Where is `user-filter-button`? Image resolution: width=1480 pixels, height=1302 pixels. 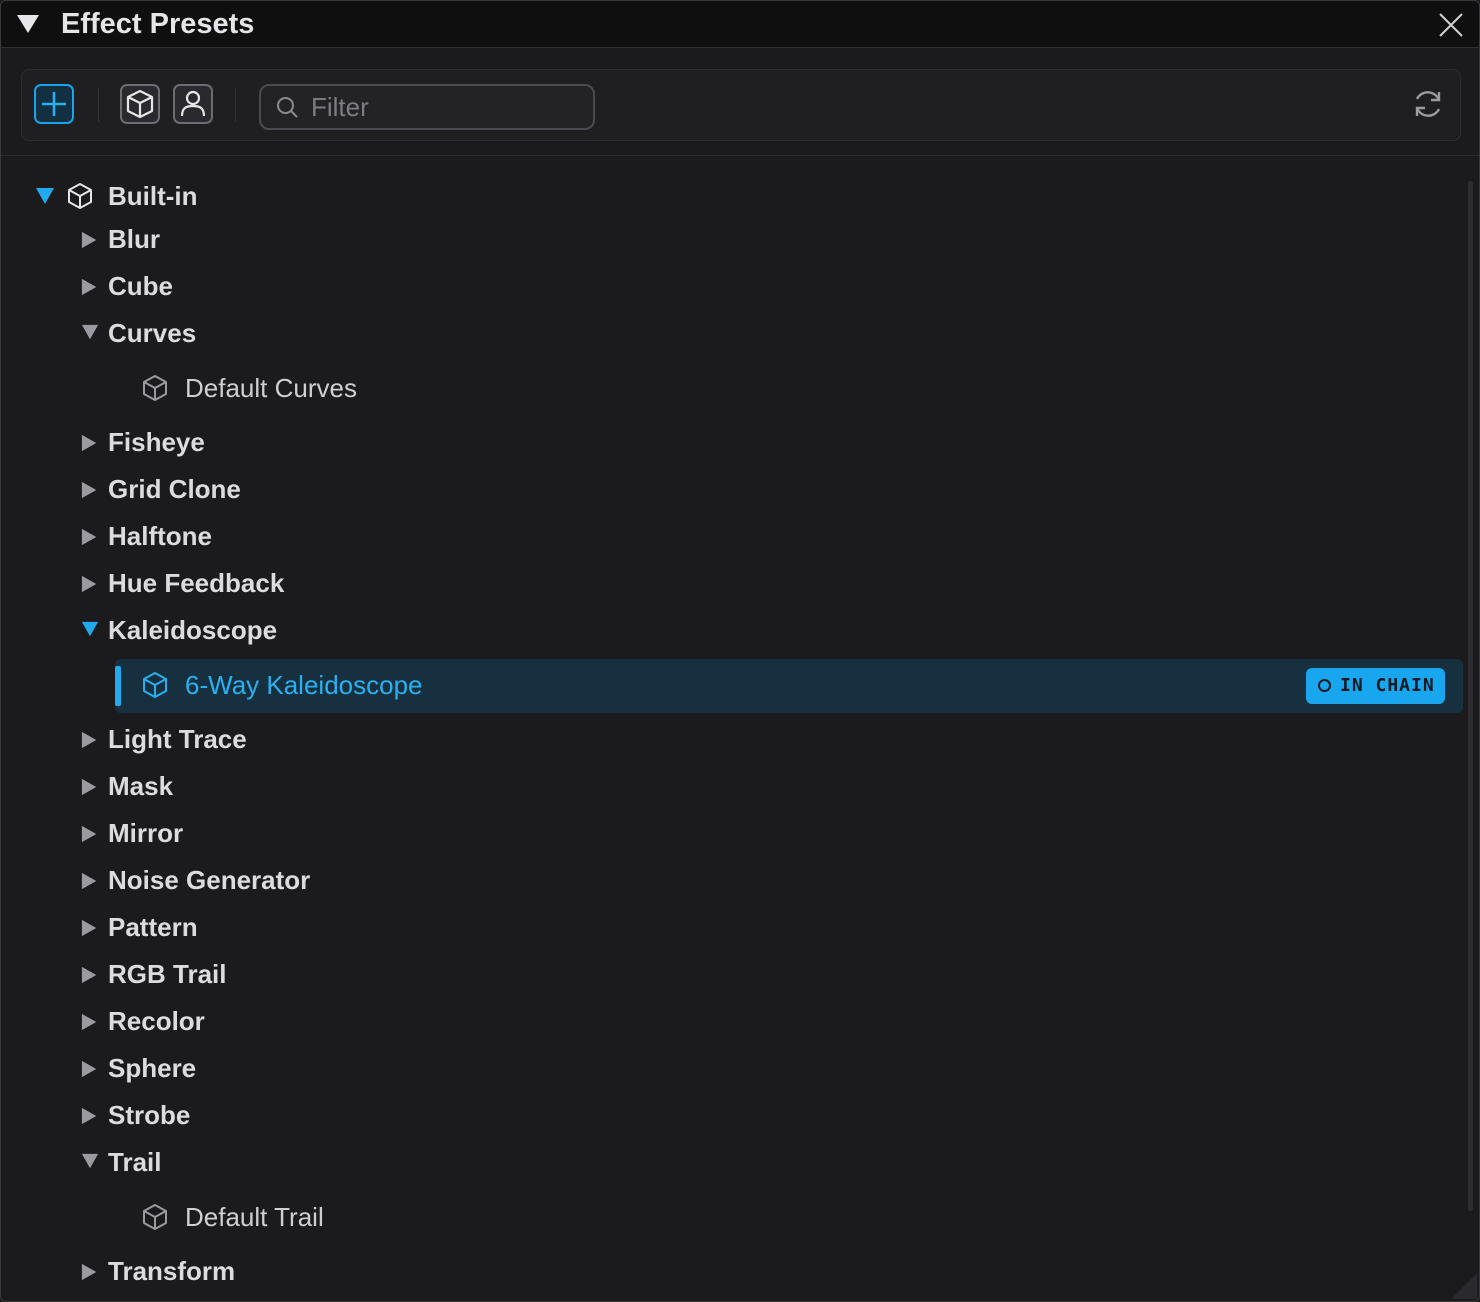 user-filter-button is located at coordinates (193, 104).